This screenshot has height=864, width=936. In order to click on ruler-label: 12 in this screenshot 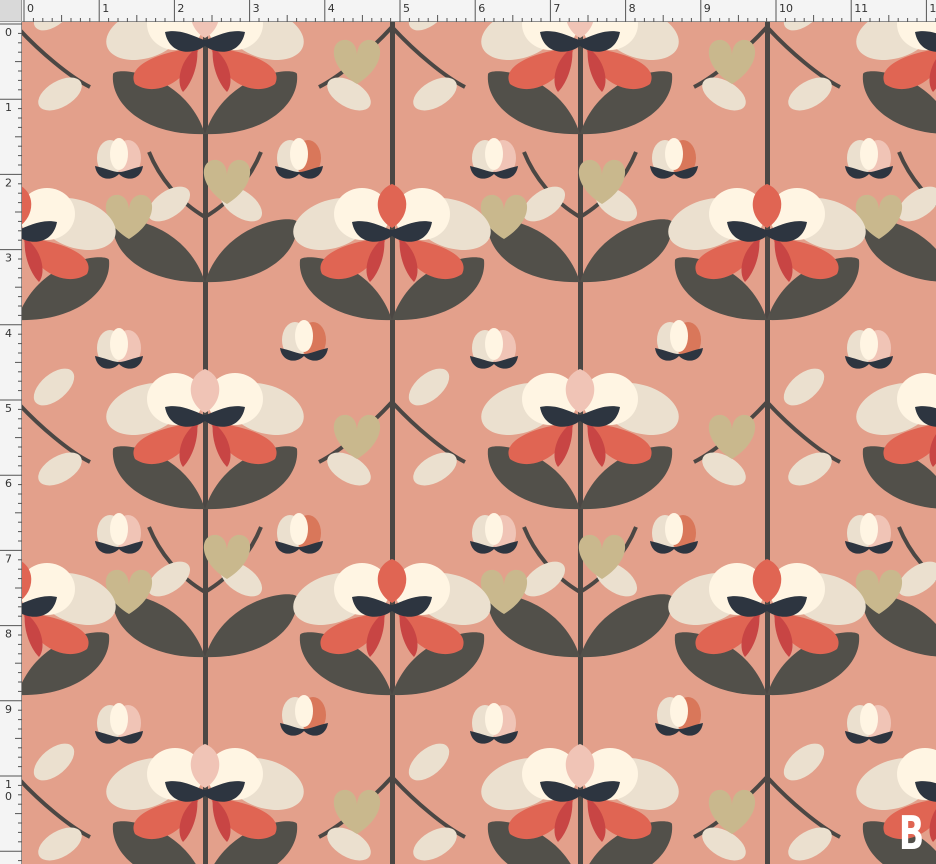, I will do `click(932, 8)`.